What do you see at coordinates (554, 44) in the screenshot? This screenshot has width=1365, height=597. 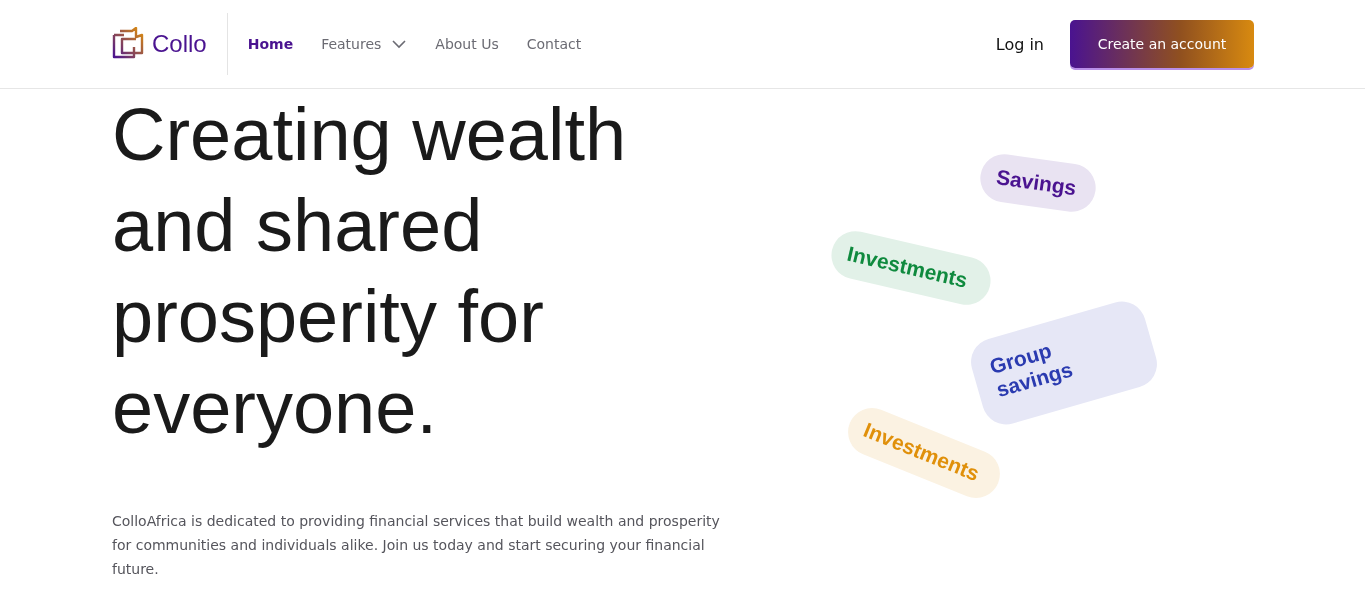 I see `nav-link: Contact` at bounding box center [554, 44].